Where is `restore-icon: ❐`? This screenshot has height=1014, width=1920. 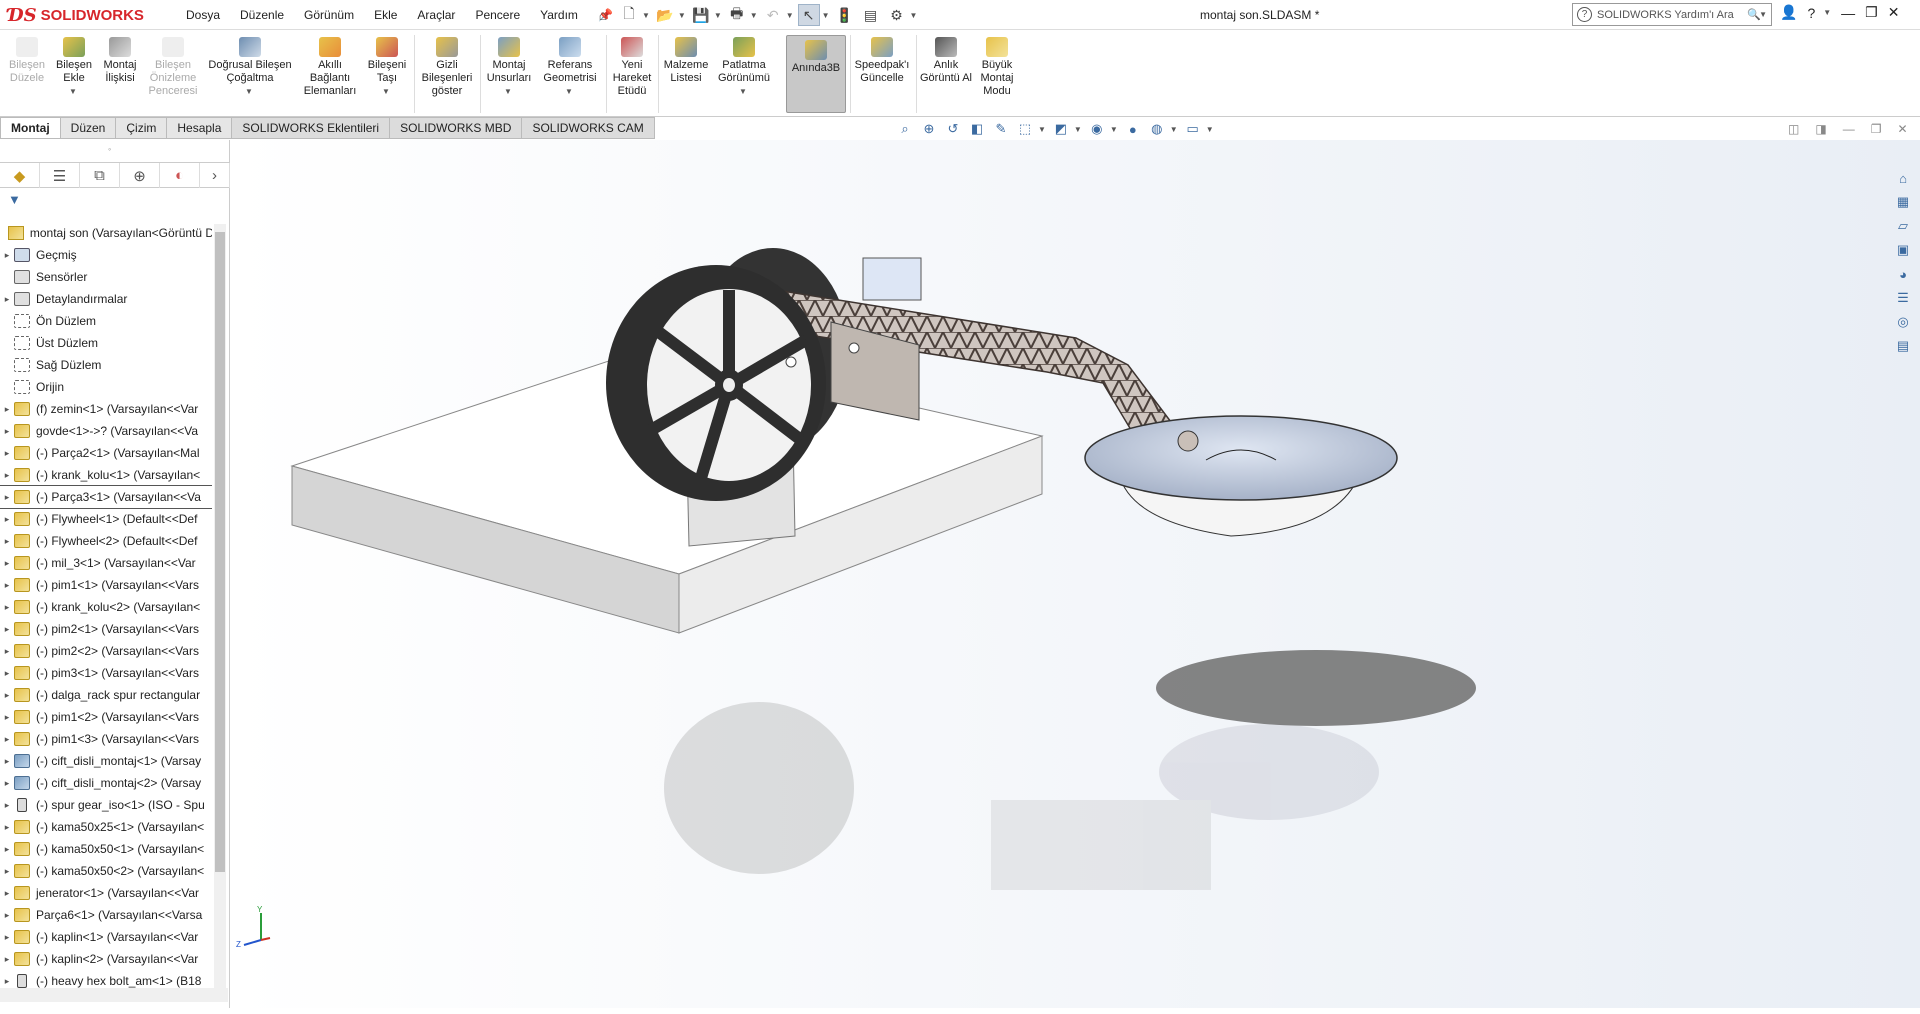 restore-icon: ❐ is located at coordinates (1871, 12).